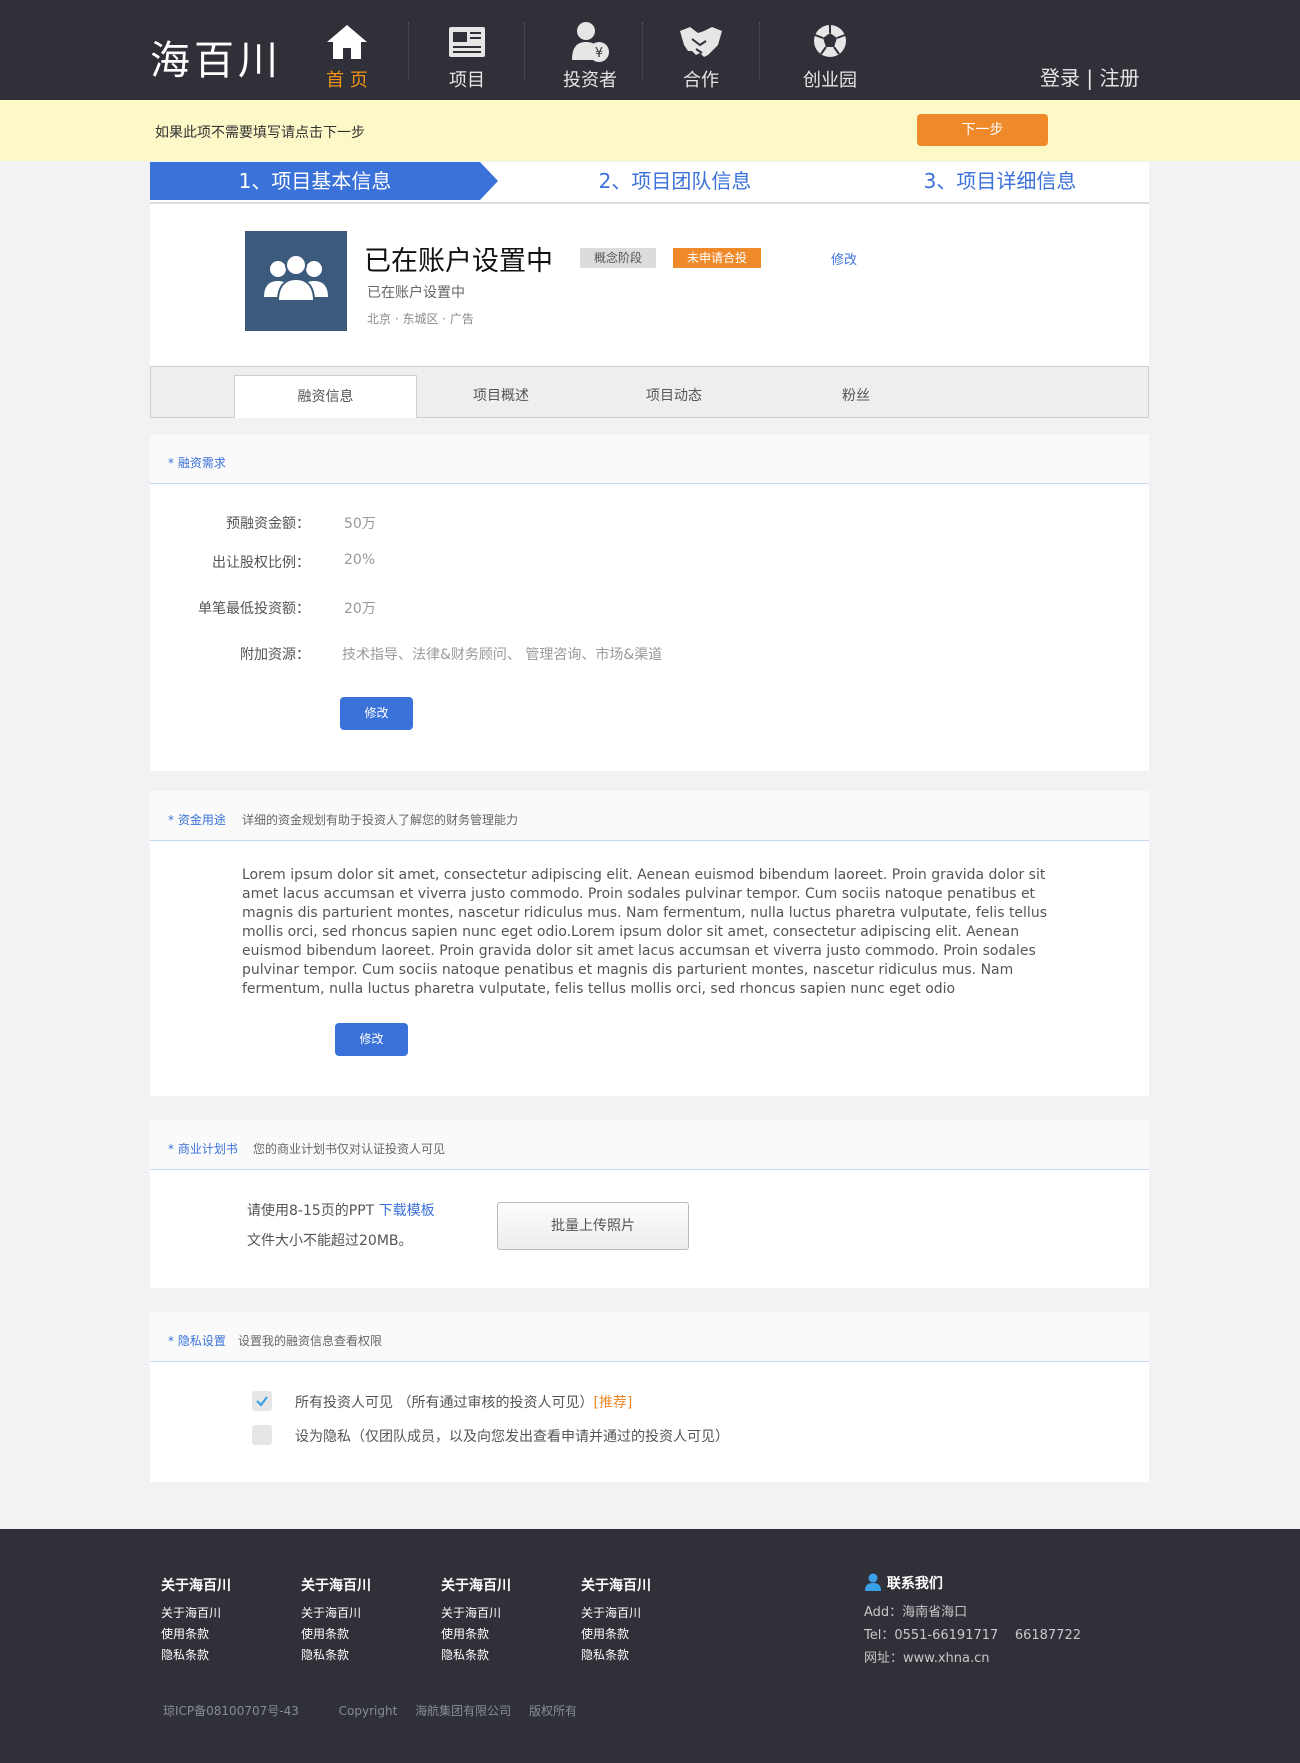 The image size is (1300, 1763). I want to click on public-option: 所有投资人可见 （所有通过审核的投资人可见）[推荐], so click(463, 1402).